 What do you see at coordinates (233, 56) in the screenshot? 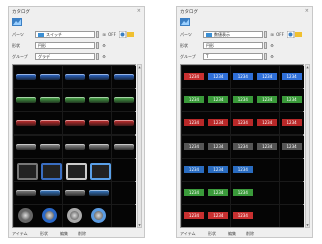
I see `group-select: T` at bounding box center [233, 56].